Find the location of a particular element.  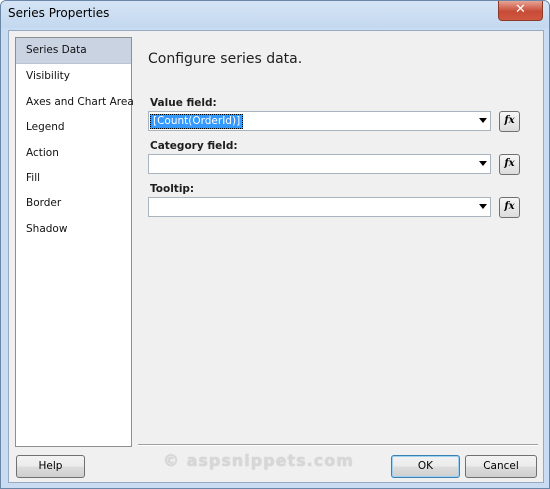

sidebar-item-fill: Fill is located at coordinates (73, 178).